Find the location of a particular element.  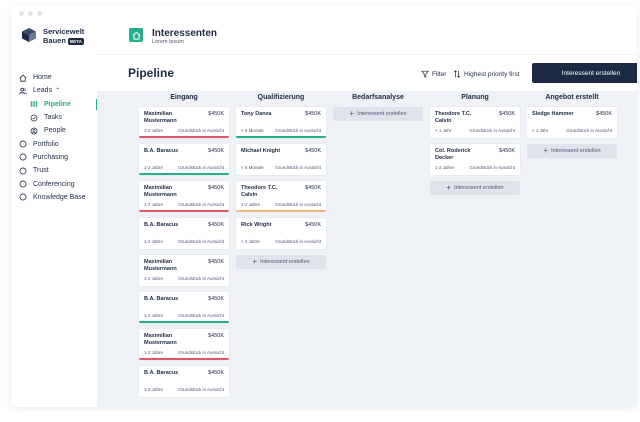

sidebar-item-people: People is located at coordinates (58, 130).